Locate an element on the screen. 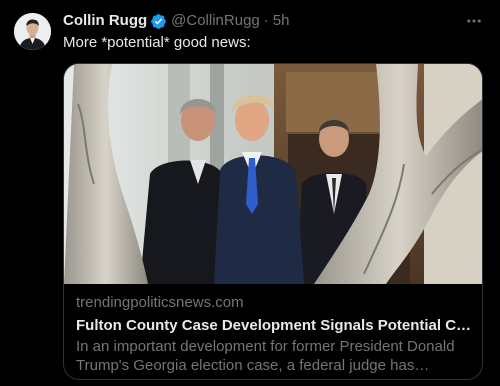  tweet-header: Collin Rugg @CollinRugg · 5h is located at coordinates (266, 21).